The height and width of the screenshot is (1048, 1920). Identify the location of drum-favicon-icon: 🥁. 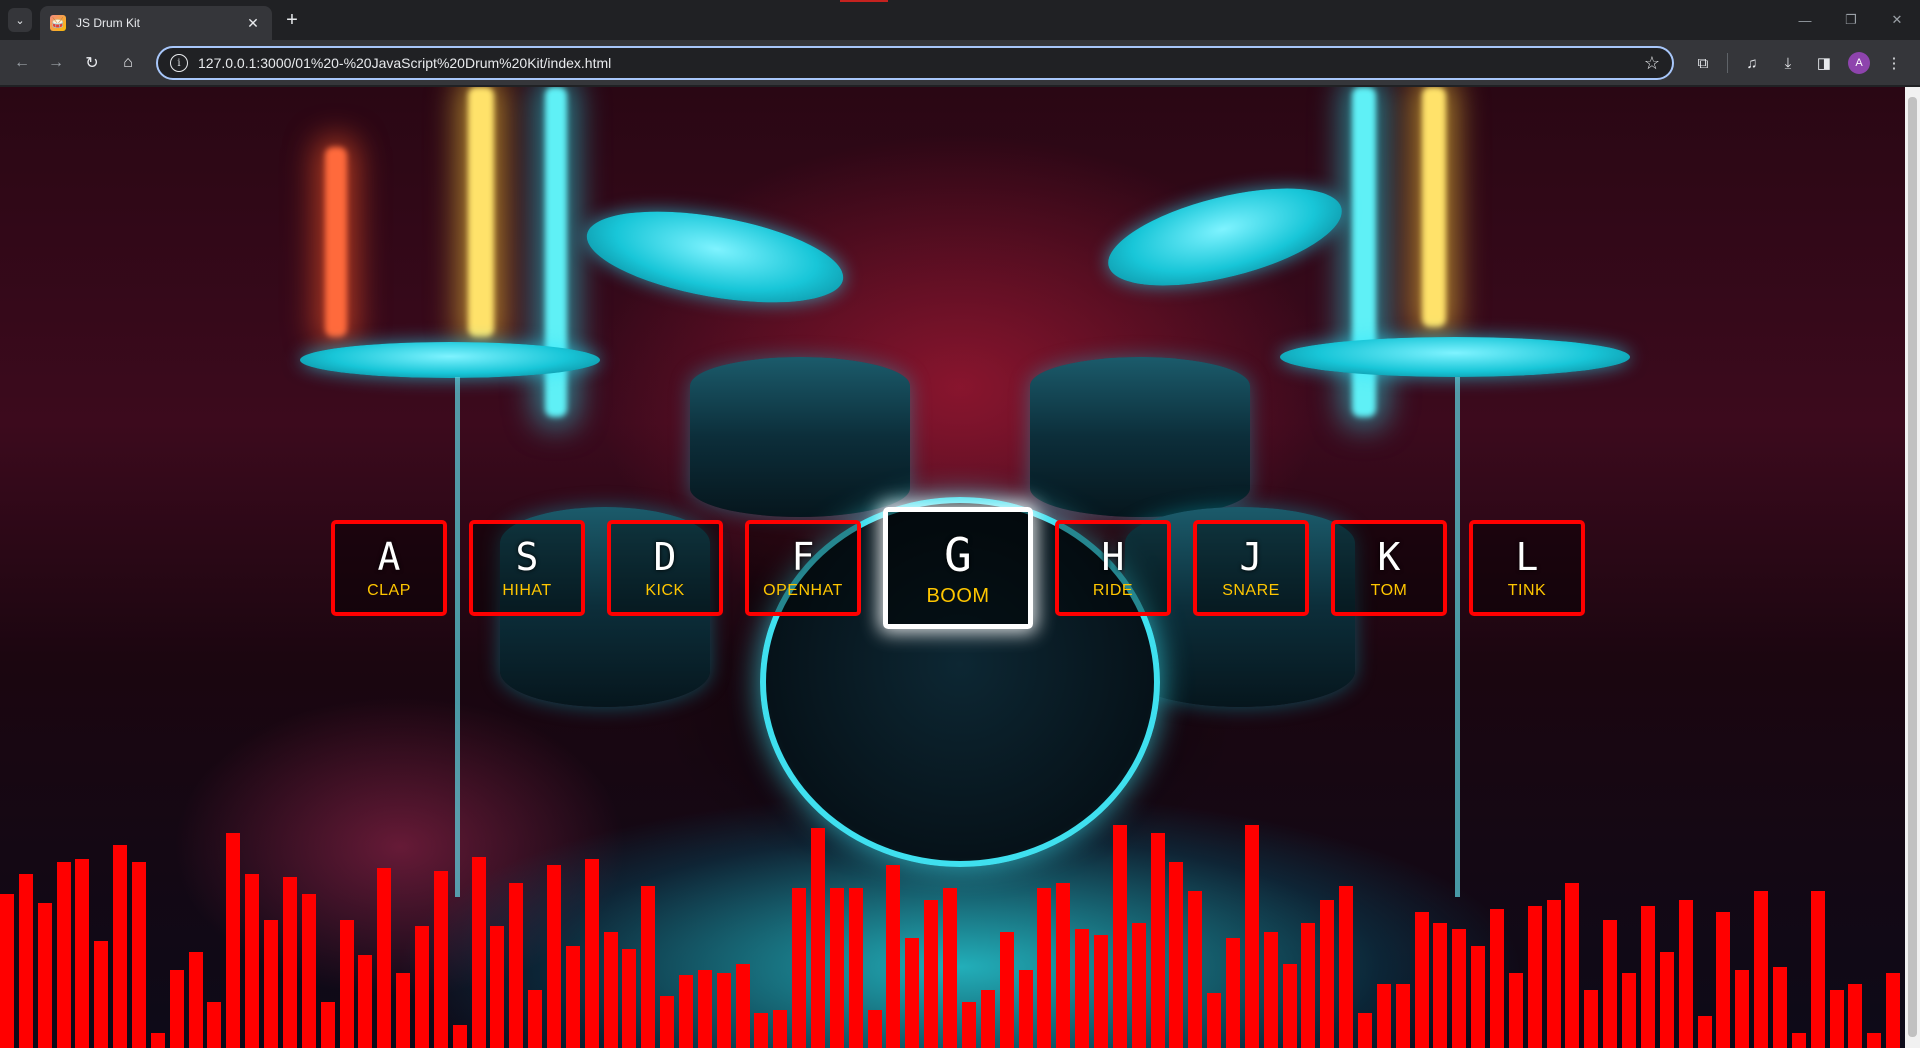
(58, 23).